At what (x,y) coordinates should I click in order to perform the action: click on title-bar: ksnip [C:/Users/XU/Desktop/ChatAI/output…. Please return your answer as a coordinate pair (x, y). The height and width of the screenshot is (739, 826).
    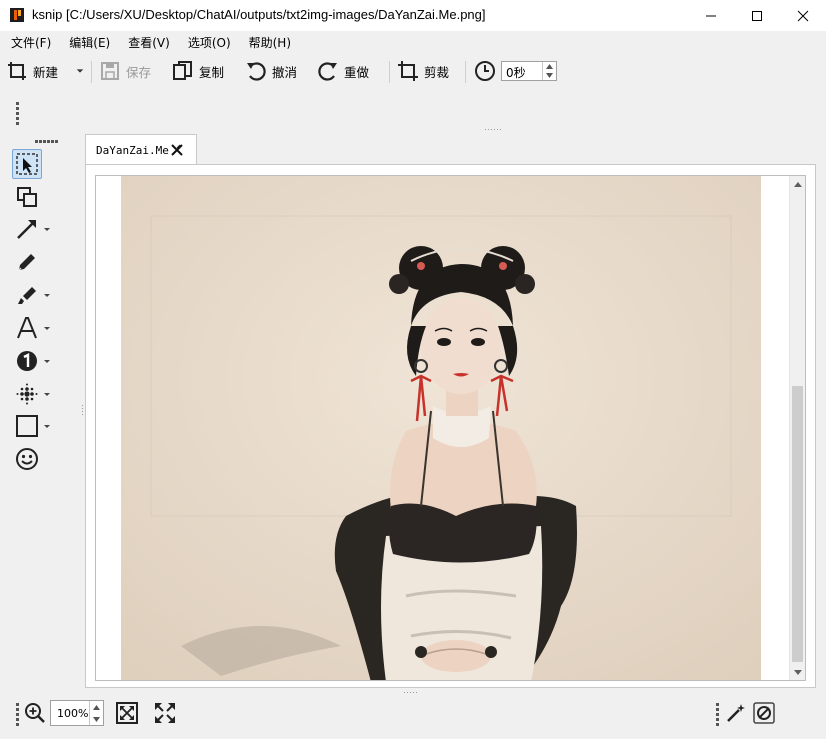
    Looking at the image, I should click on (413, 15).